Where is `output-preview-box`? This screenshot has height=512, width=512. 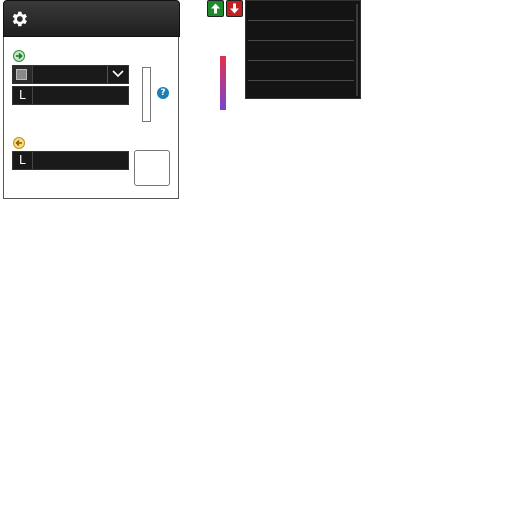
output-preview-box is located at coordinates (152, 168).